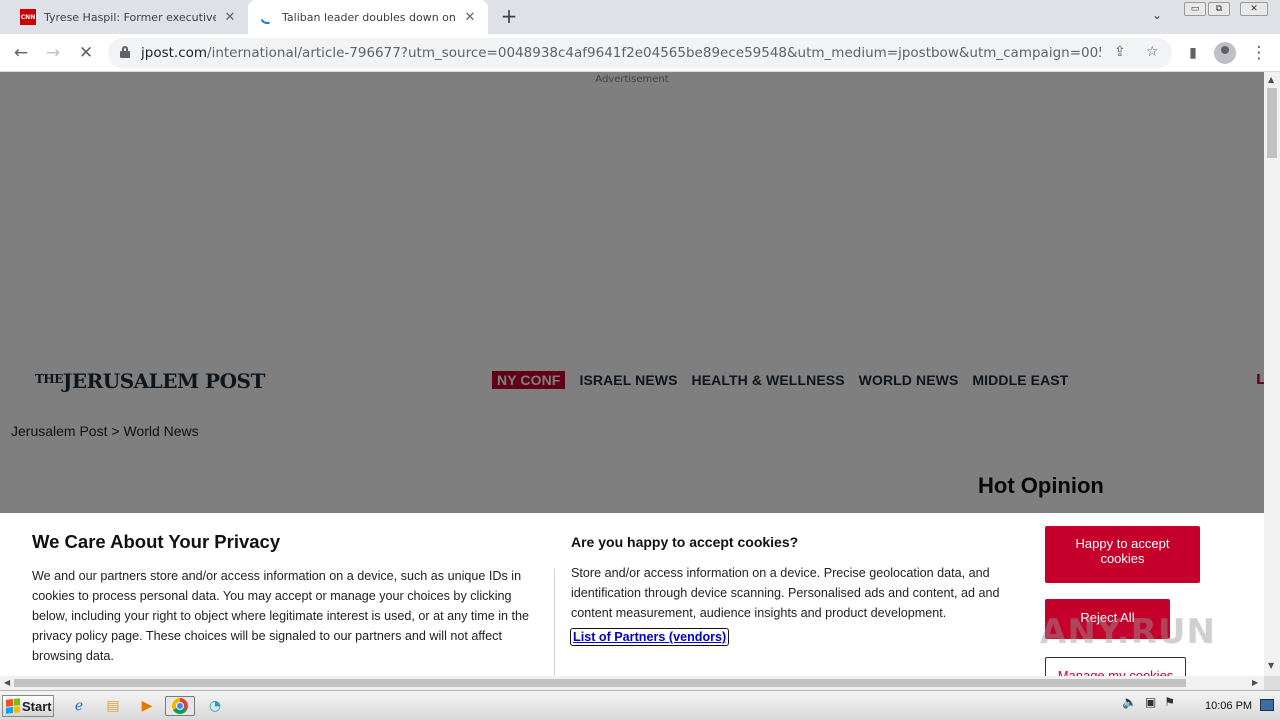 This screenshot has width=1280, height=720. I want to click on volume-icon: 🔈, so click(1129, 702).